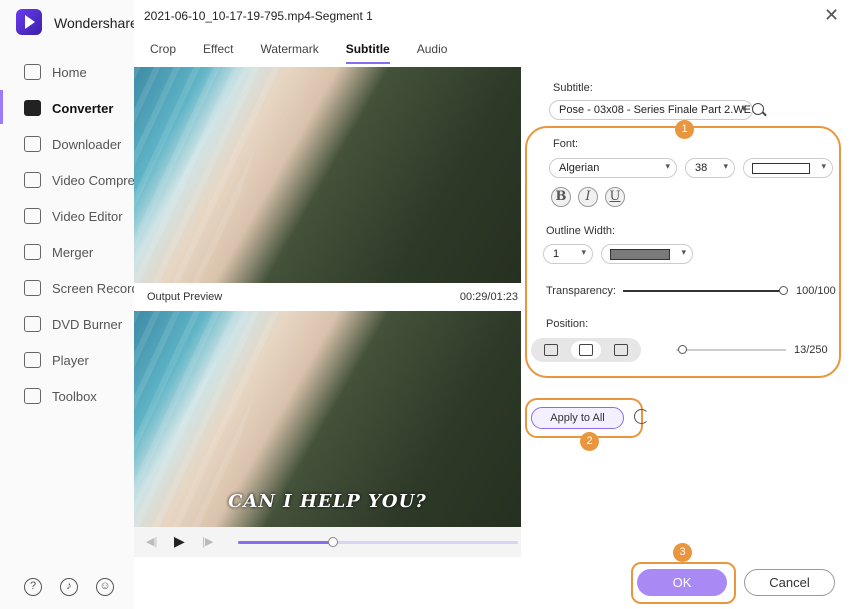  I want to click on sidebar-item-downloader: Downloader, so click(67, 144).